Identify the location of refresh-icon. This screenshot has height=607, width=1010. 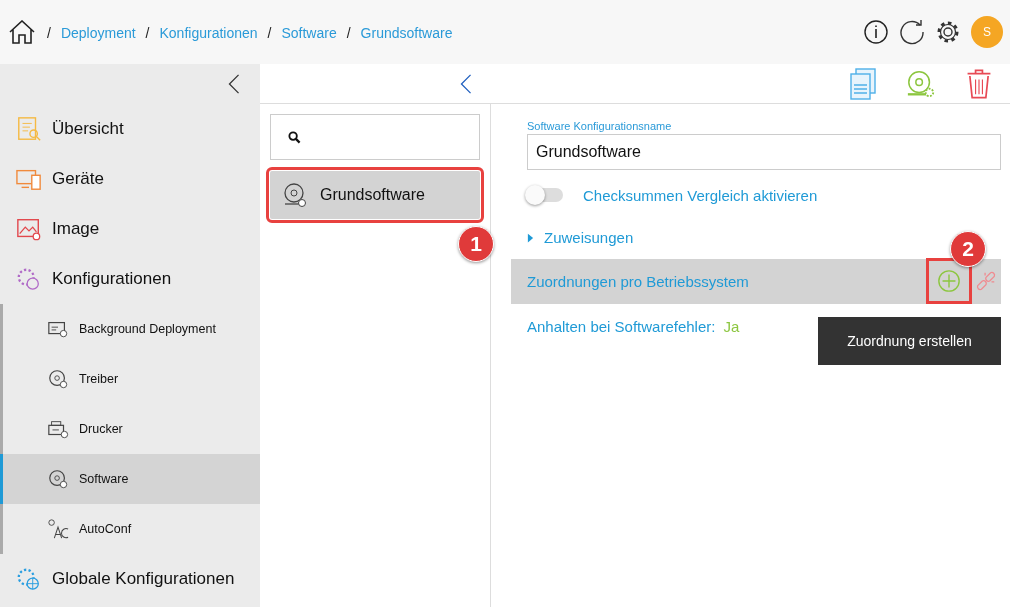
(912, 32).